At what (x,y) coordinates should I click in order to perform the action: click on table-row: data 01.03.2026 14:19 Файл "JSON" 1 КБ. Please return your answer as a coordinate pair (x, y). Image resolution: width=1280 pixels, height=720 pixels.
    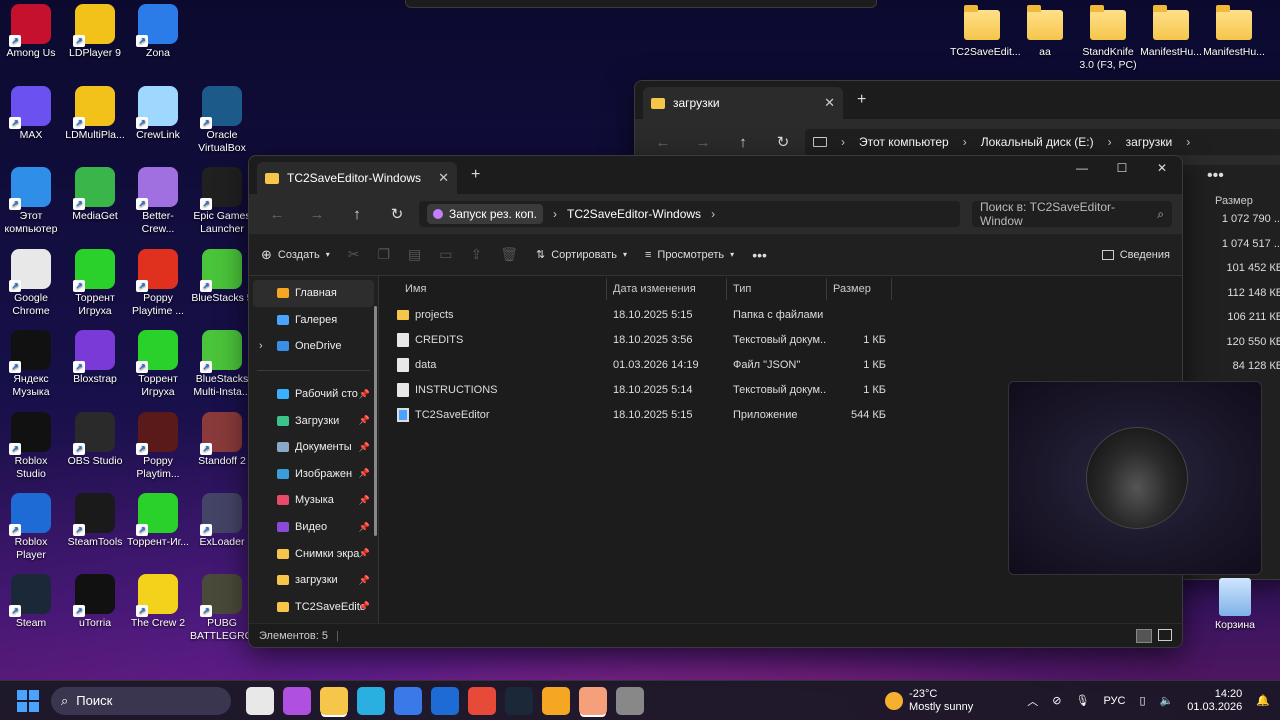
    Looking at the image, I should click on (780, 365).